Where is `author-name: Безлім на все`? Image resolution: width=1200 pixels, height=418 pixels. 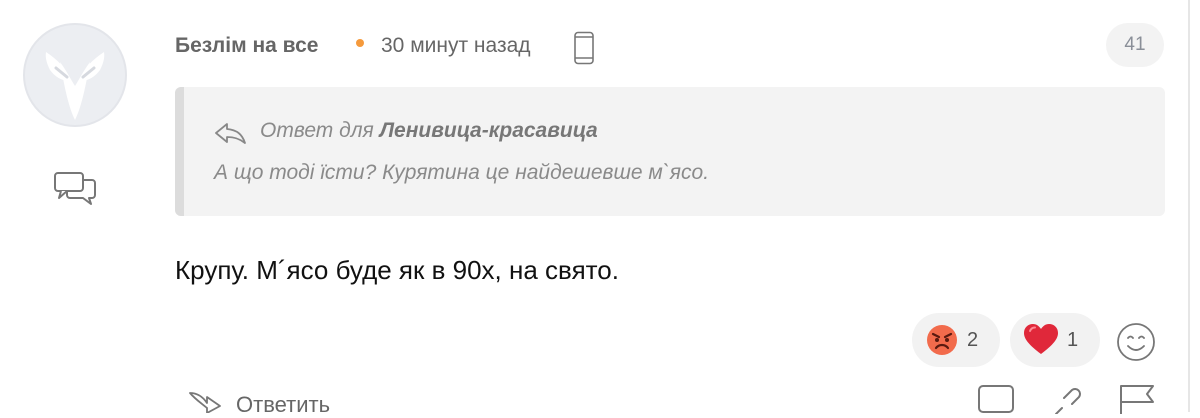 author-name: Безлім на все is located at coordinates (246, 46).